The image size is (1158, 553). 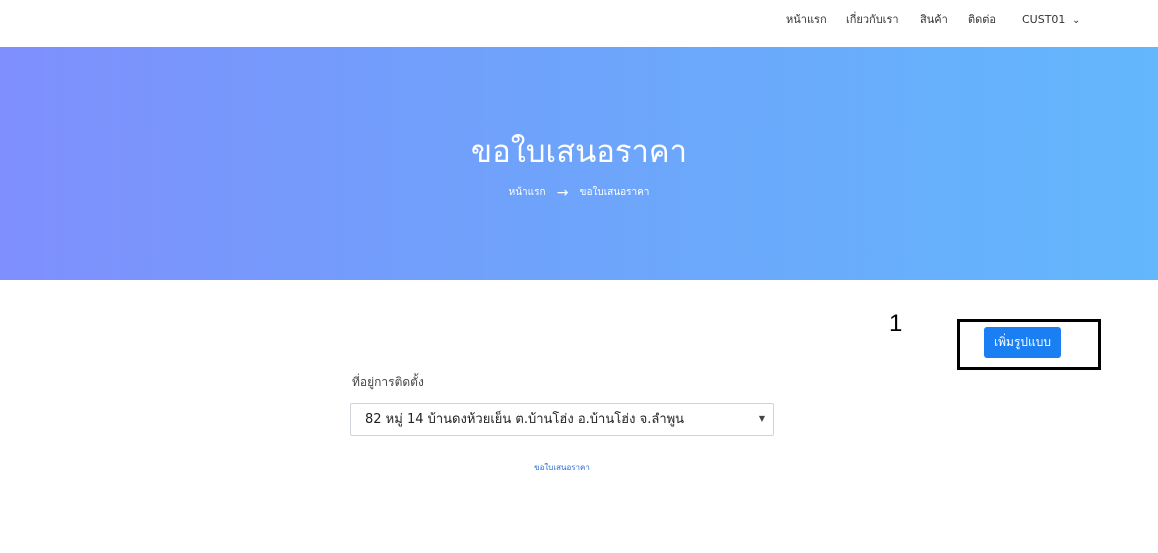 What do you see at coordinates (562, 468) in the screenshot?
I see `request-quote-link: ขอใบเสนอราคา` at bounding box center [562, 468].